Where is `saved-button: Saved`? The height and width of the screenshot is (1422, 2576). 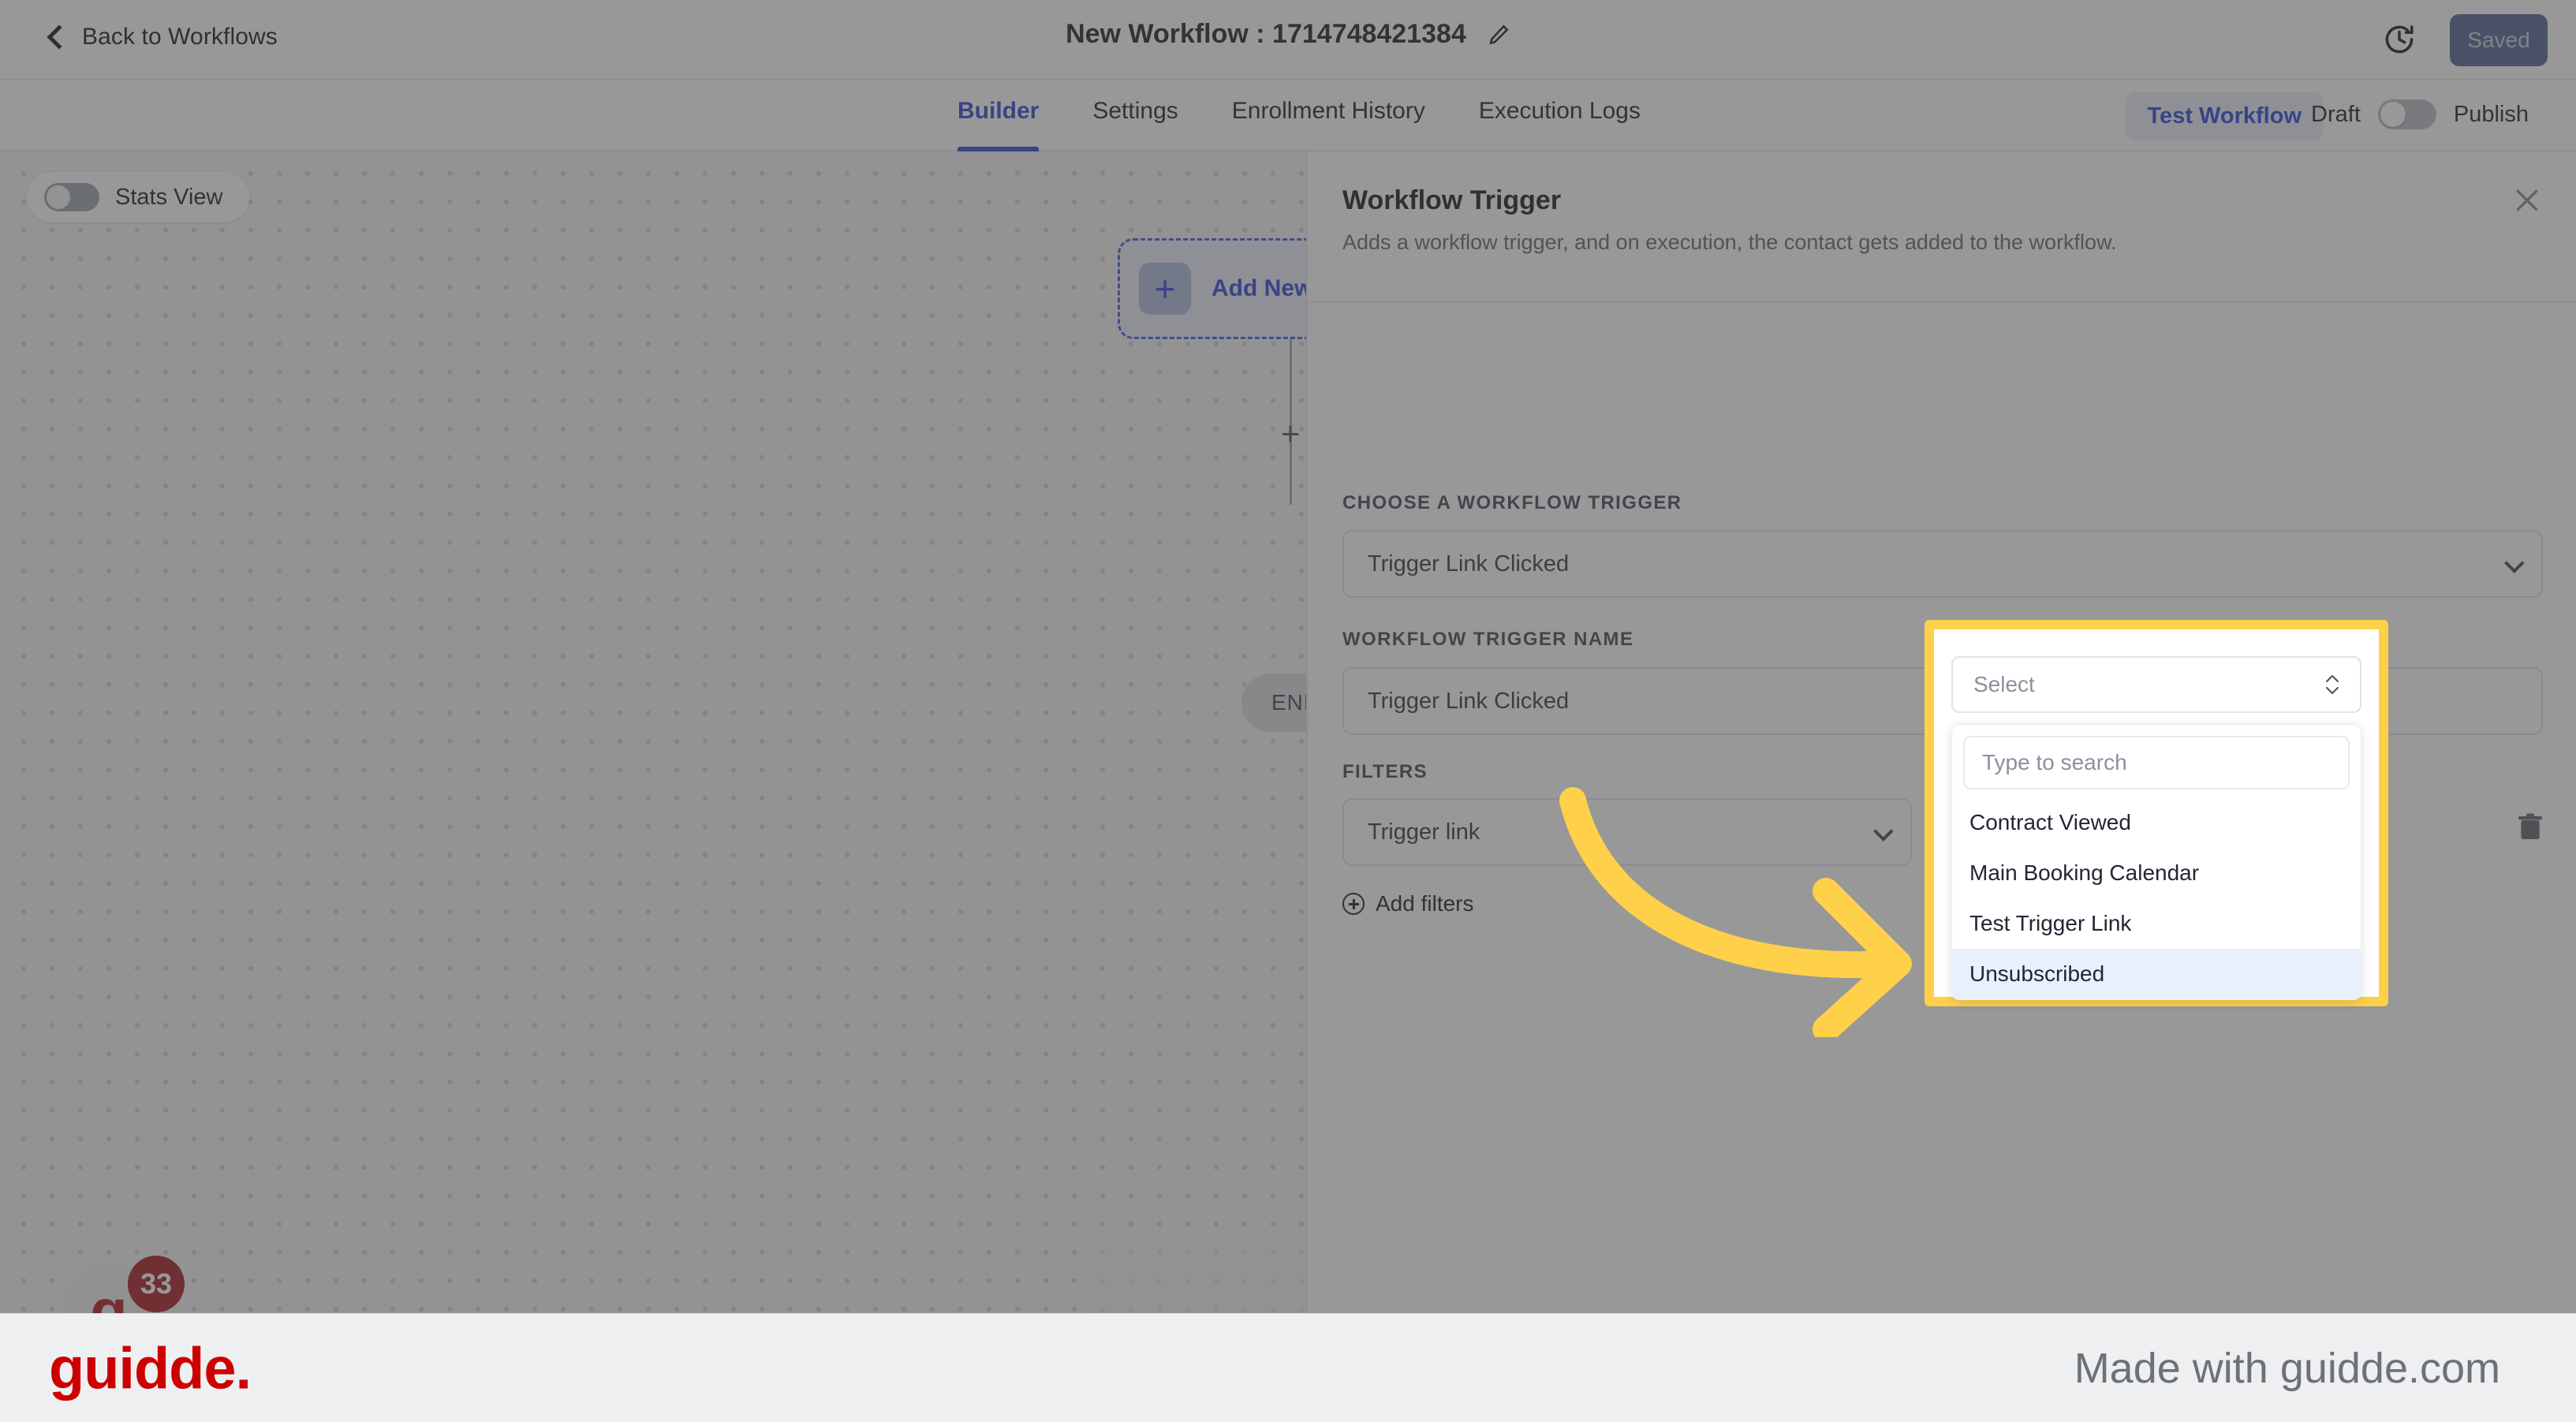
saved-button: Saved is located at coordinates (2499, 40).